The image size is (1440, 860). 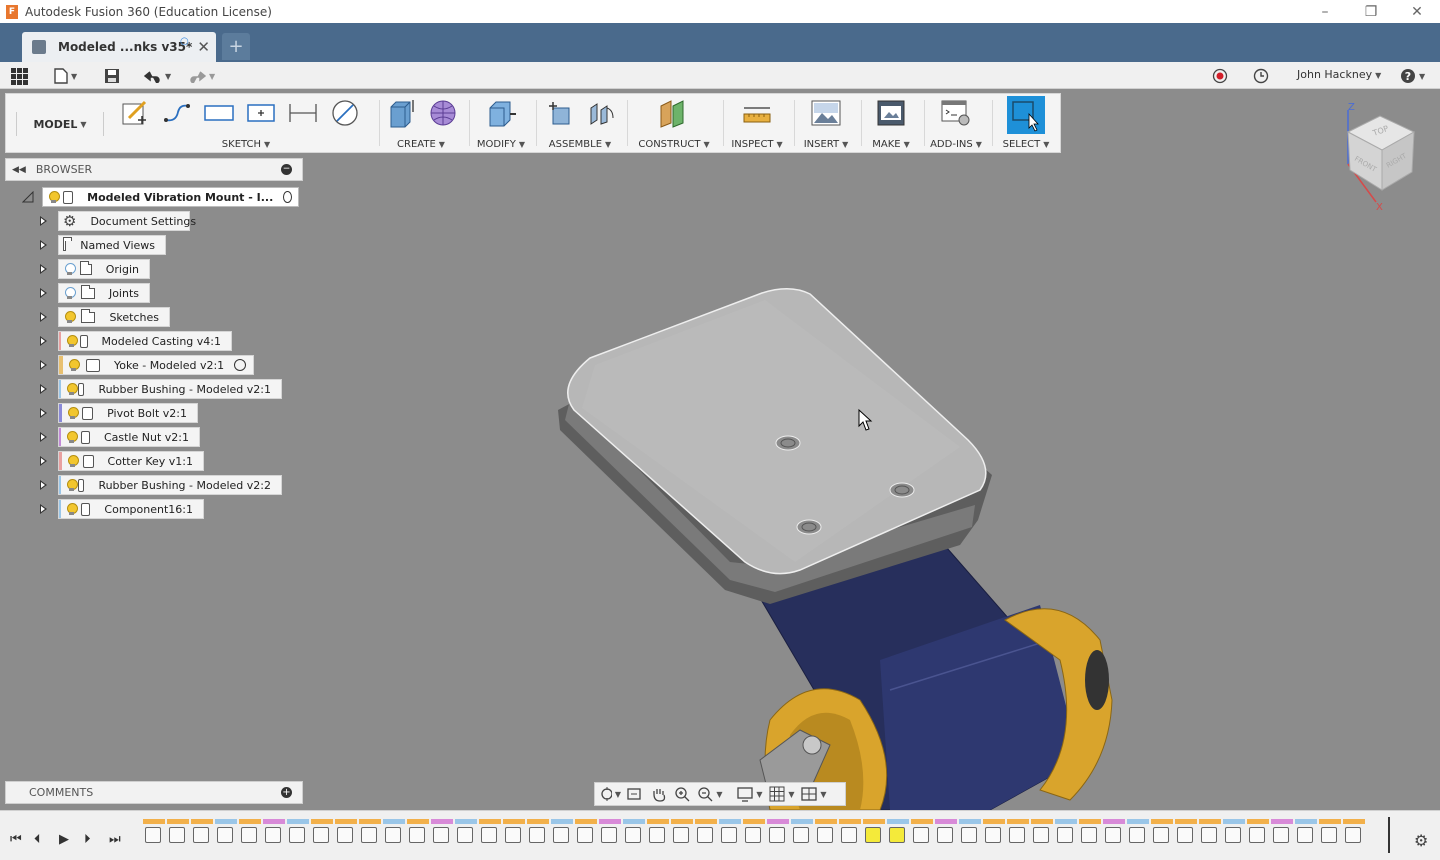 I want to click on sketch-menu: SKETCH ▼, so click(x=246, y=144).